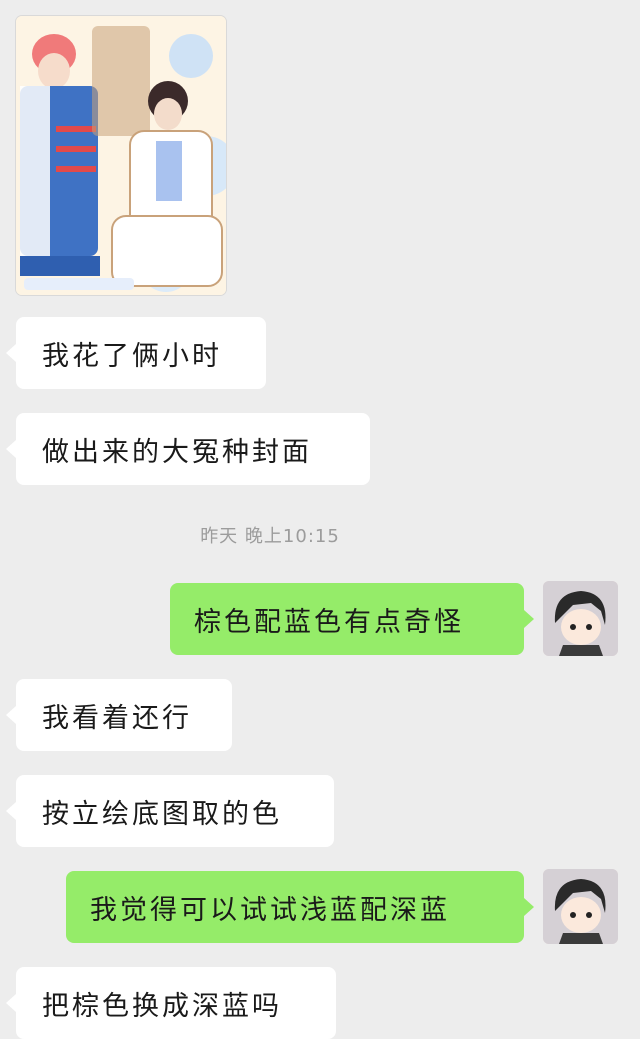  What do you see at coordinates (177, 452) in the screenshot?
I see `message-text: 做出来的大冤种封面` at bounding box center [177, 452].